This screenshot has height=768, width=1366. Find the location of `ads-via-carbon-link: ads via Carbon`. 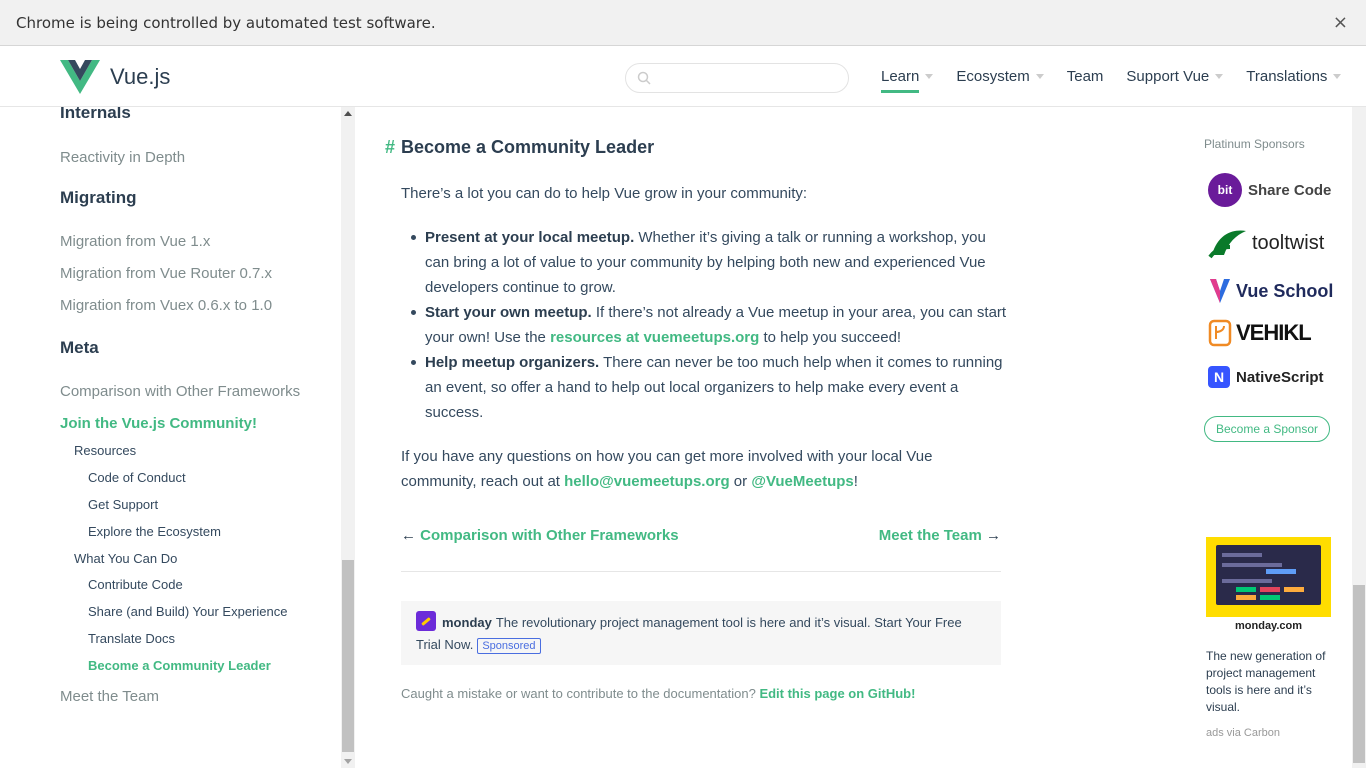

ads-via-carbon-link: ads via Carbon is located at coordinates (1243, 733).